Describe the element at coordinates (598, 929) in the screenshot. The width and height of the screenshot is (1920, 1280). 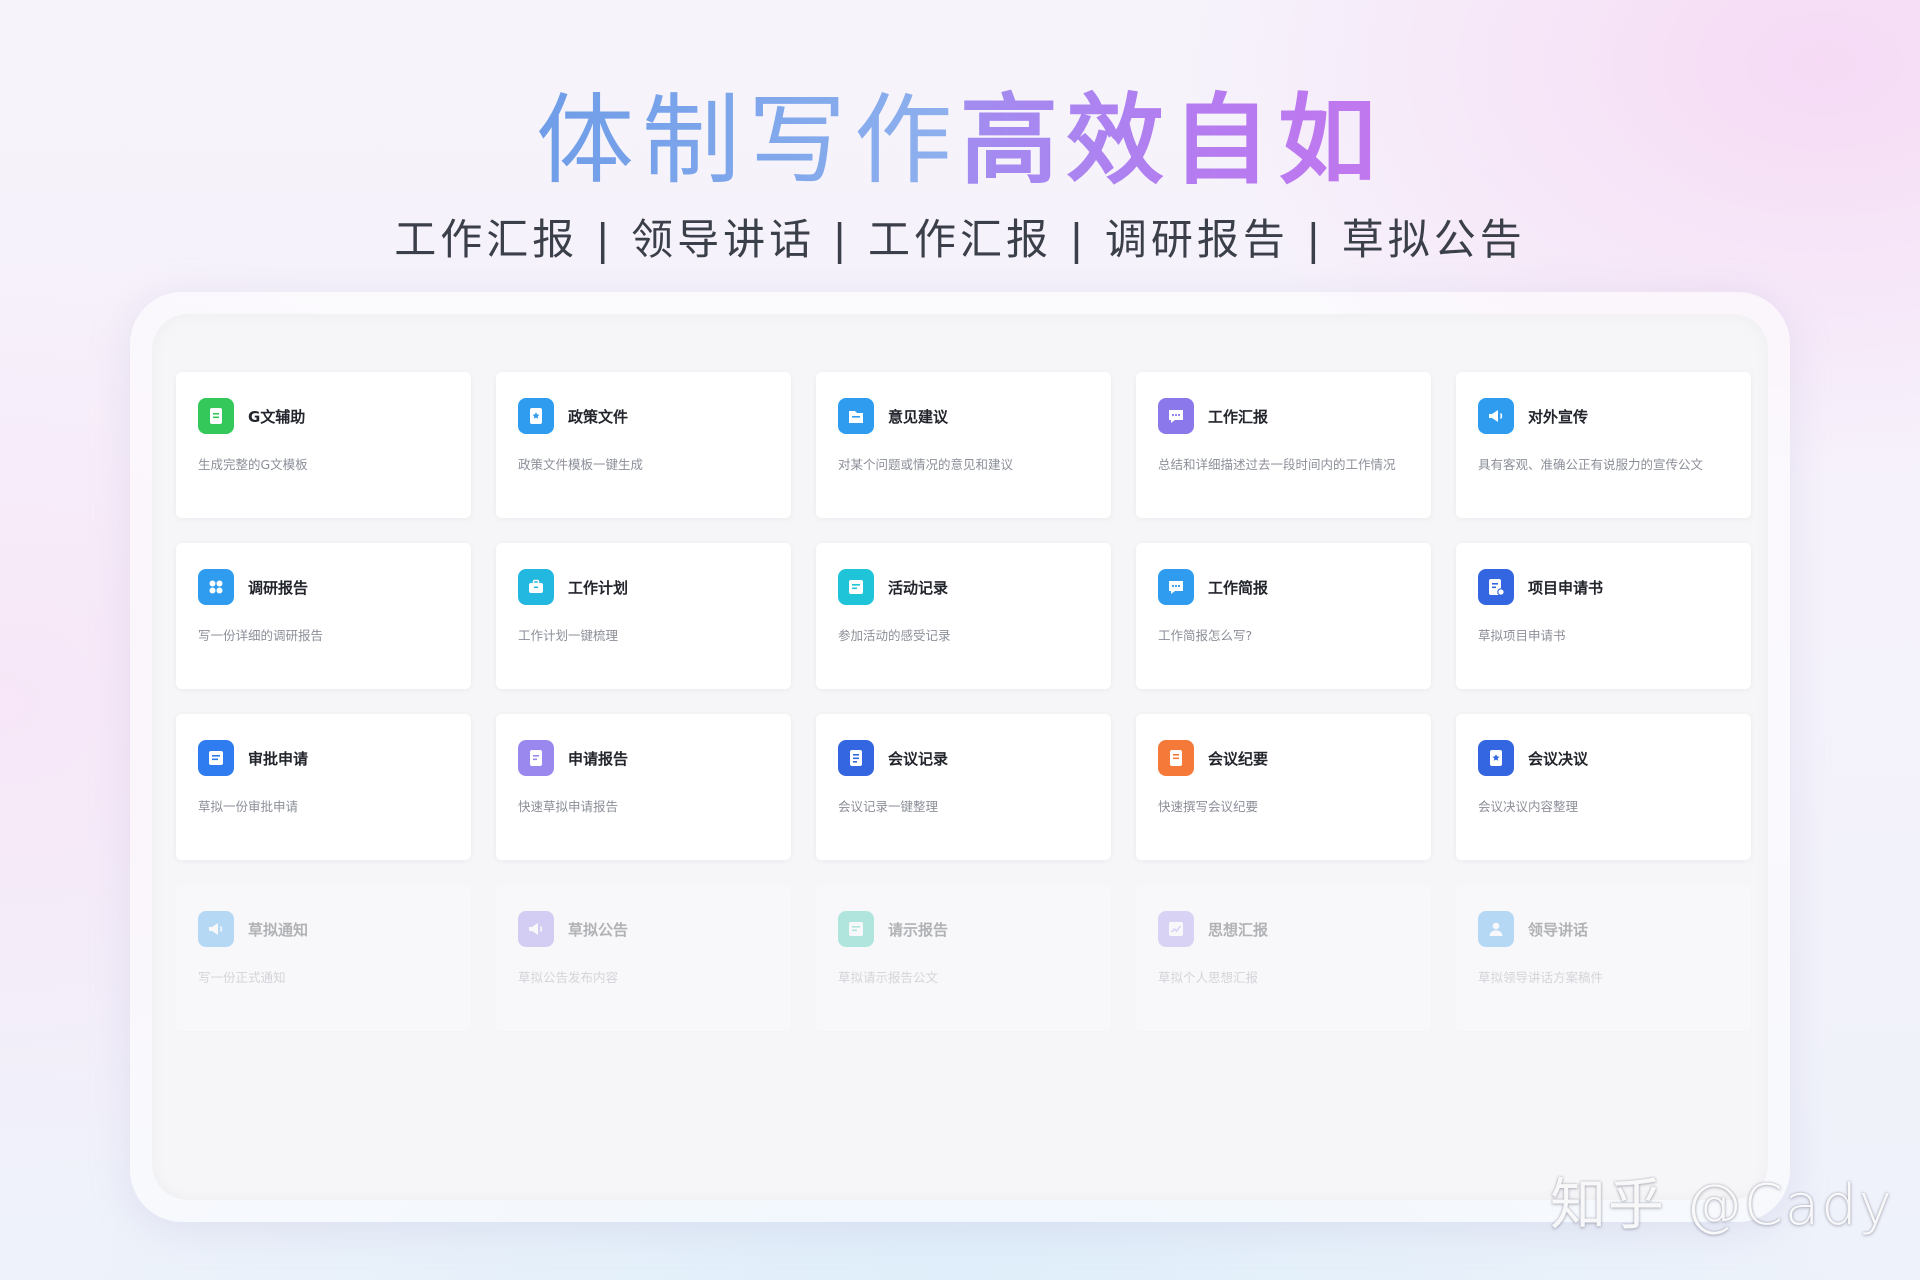
I see `template-card-title: 草拟公告` at that location.